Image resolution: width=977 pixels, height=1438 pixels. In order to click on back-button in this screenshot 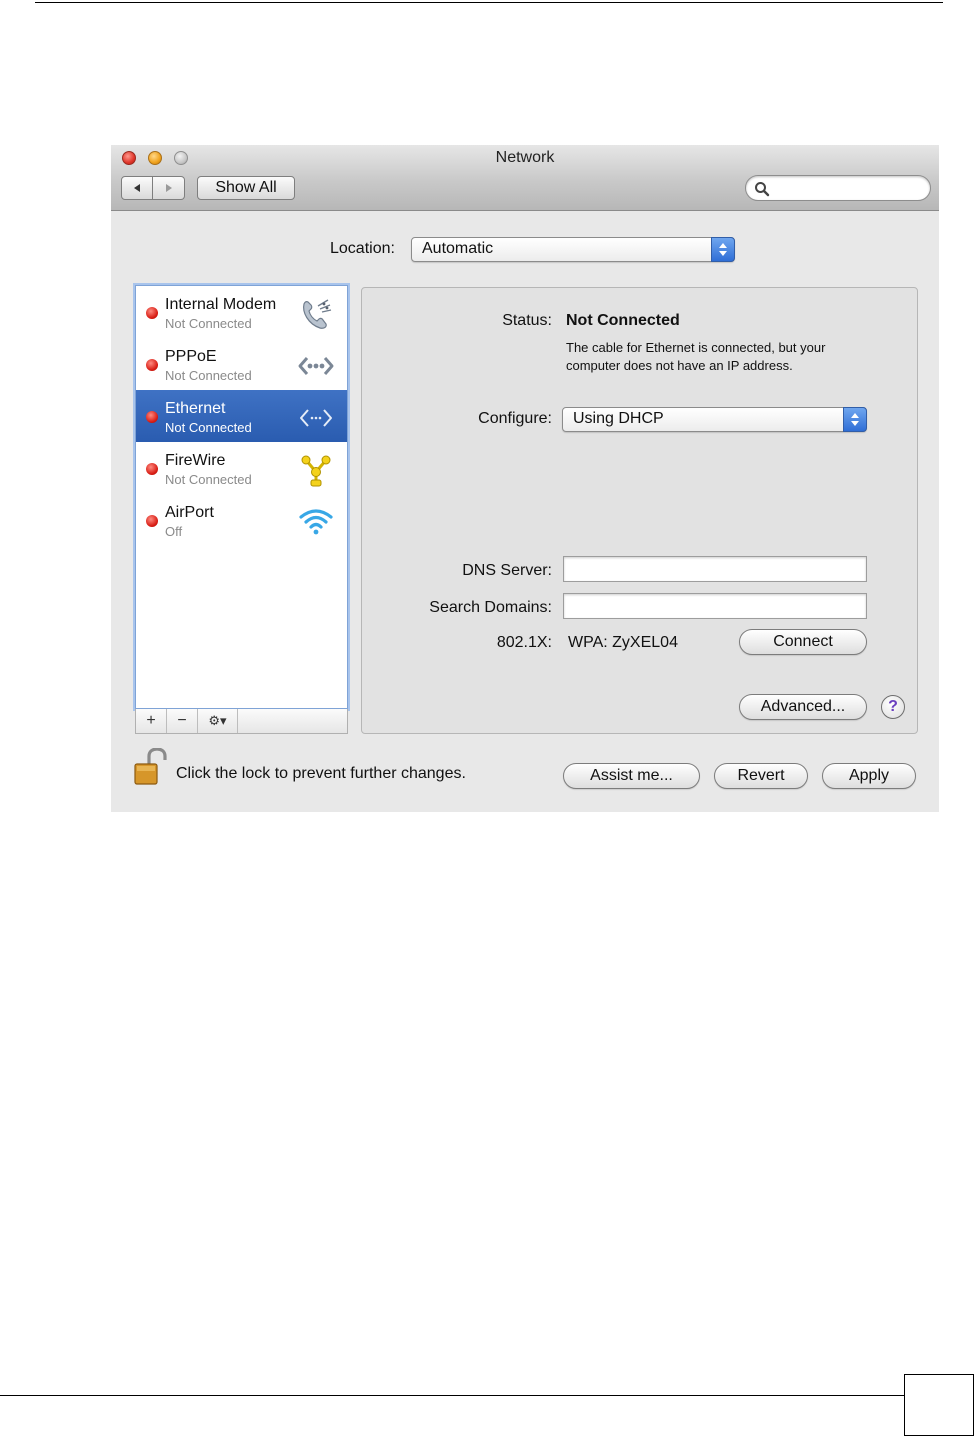, I will do `click(137, 188)`.